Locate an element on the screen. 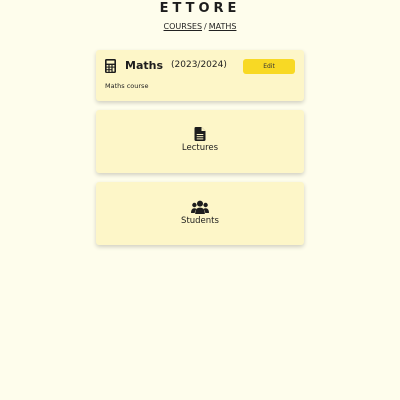 The height and width of the screenshot is (400, 400). students-label: Students is located at coordinates (200, 221).